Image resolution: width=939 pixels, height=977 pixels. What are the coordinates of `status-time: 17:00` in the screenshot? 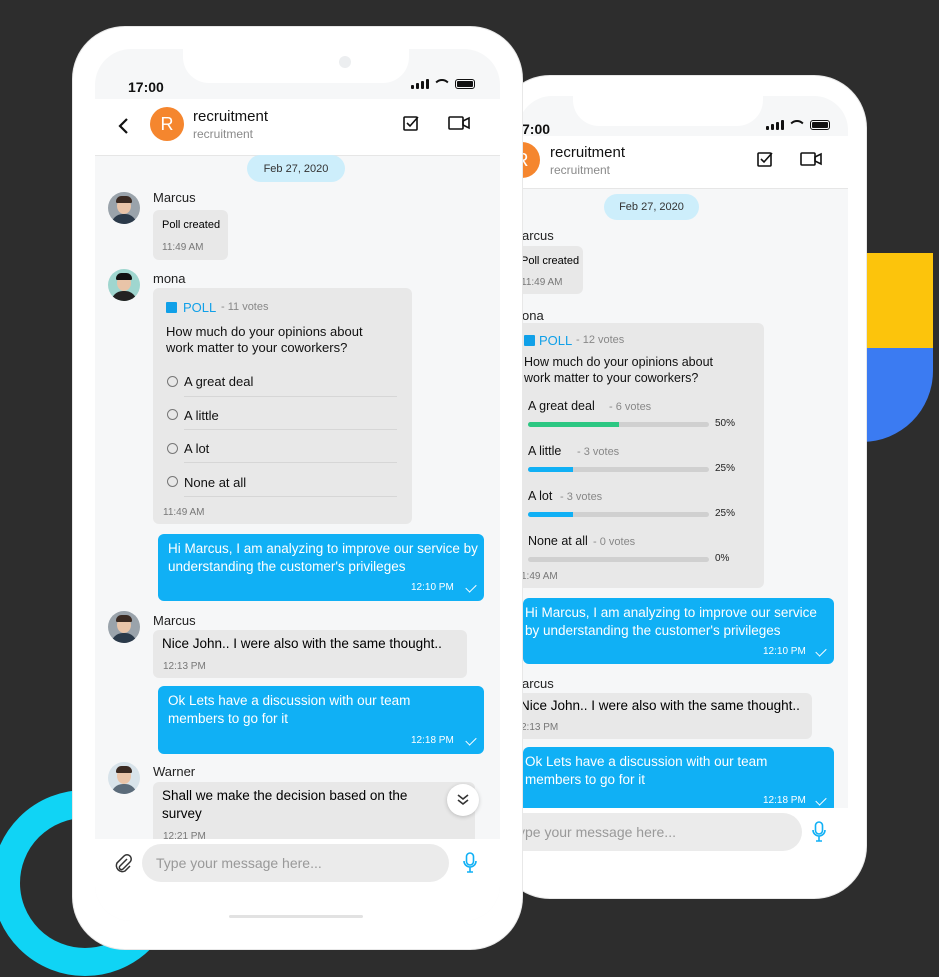 It's located at (146, 87).